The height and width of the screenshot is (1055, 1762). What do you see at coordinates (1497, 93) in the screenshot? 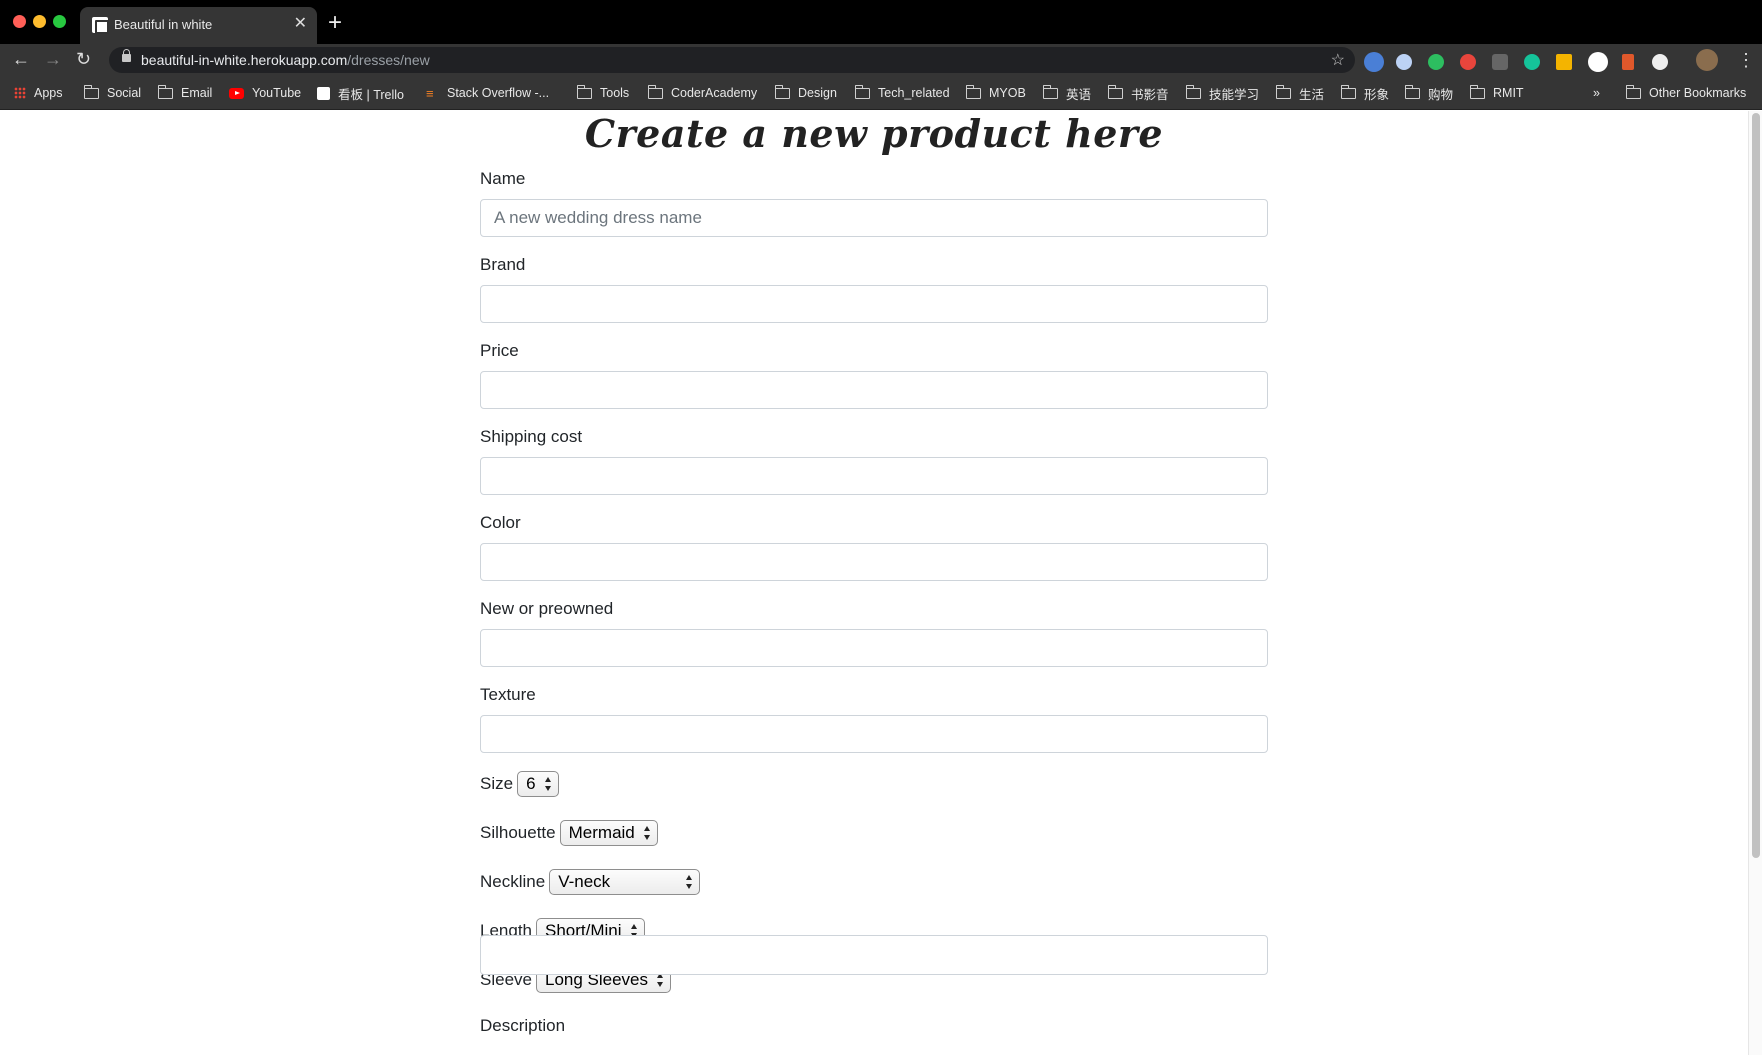
I see `bookmark-rmit: RMIT` at bounding box center [1497, 93].